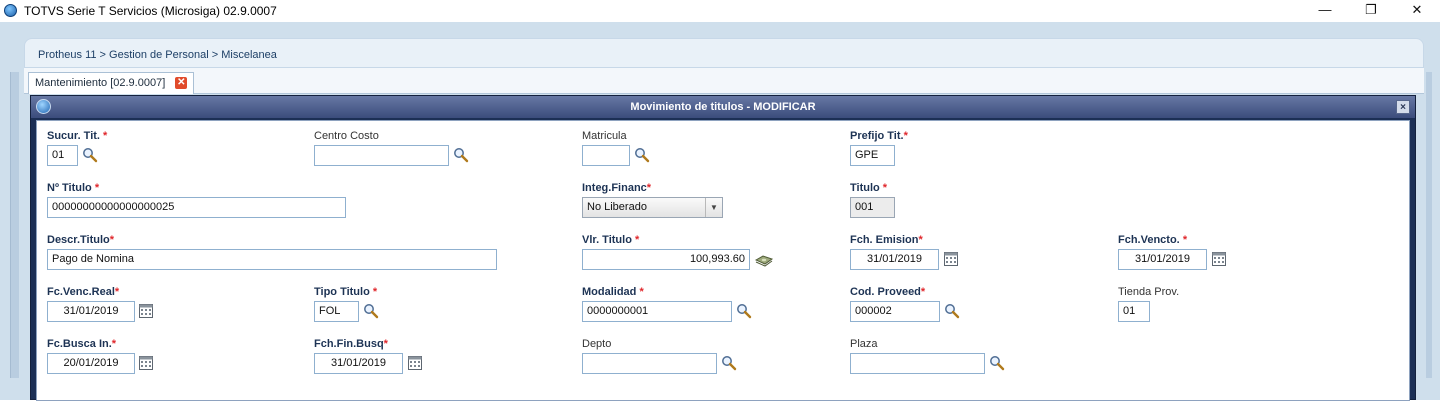  What do you see at coordinates (83, 292) in the screenshot?
I see `fc-venc-real-label: Fc.Venc.Real*` at bounding box center [83, 292].